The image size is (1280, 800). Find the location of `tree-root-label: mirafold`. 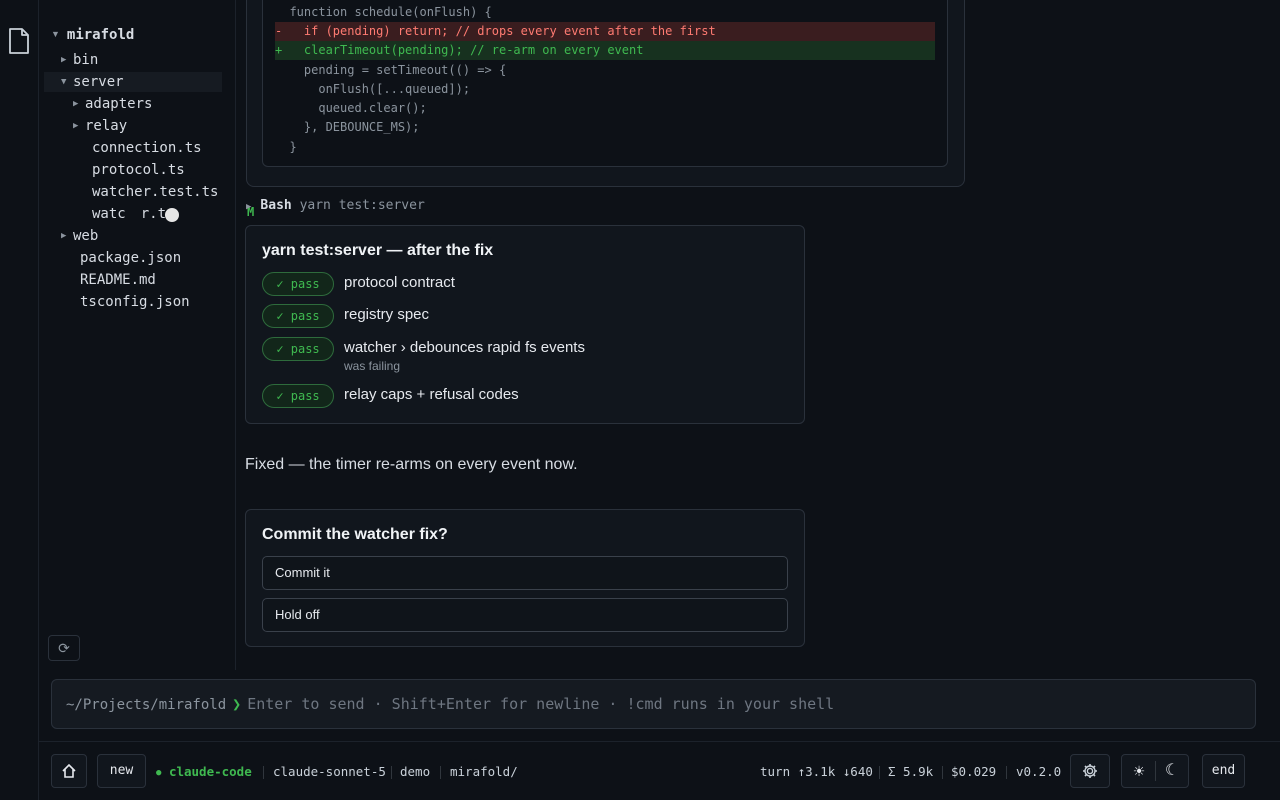

tree-root-label: mirafold is located at coordinates (100, 35).